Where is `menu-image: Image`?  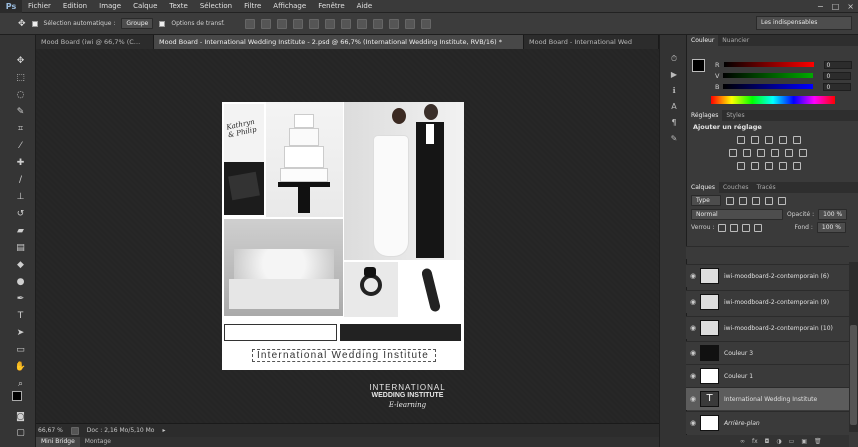
menu-image: Image is located at coordinates (110, 6).